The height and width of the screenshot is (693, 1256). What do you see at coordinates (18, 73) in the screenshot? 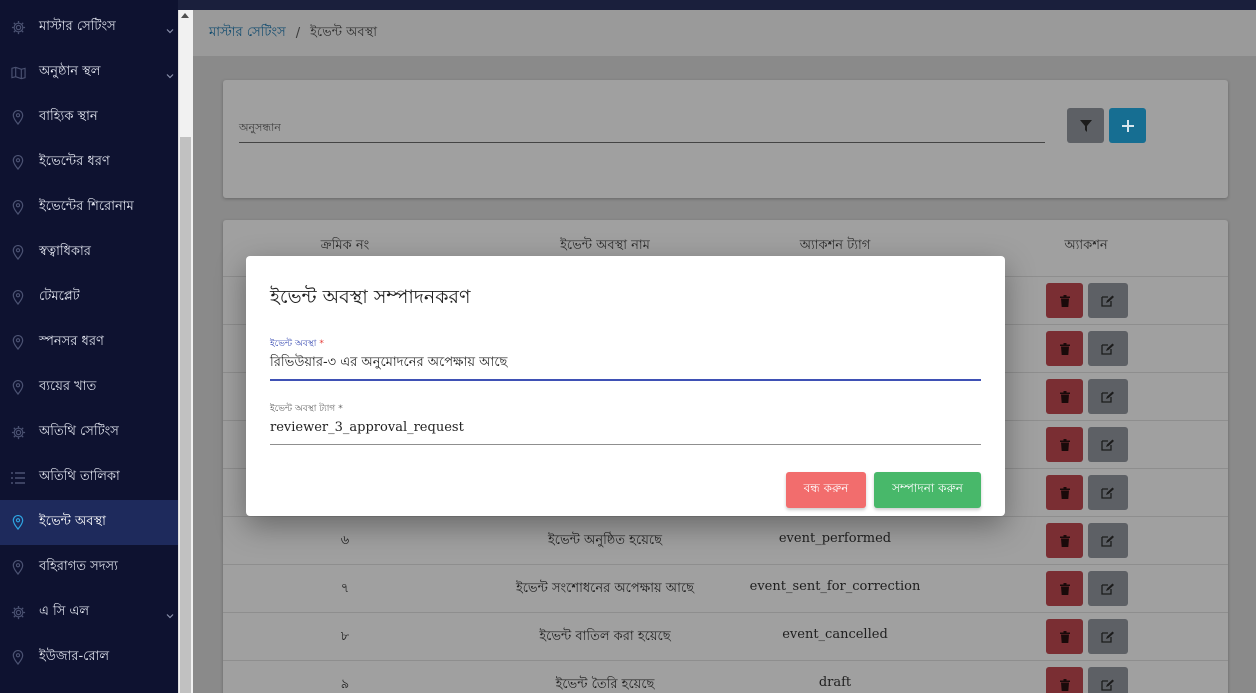
I see `map-icon` at bounding box center [18, 73].